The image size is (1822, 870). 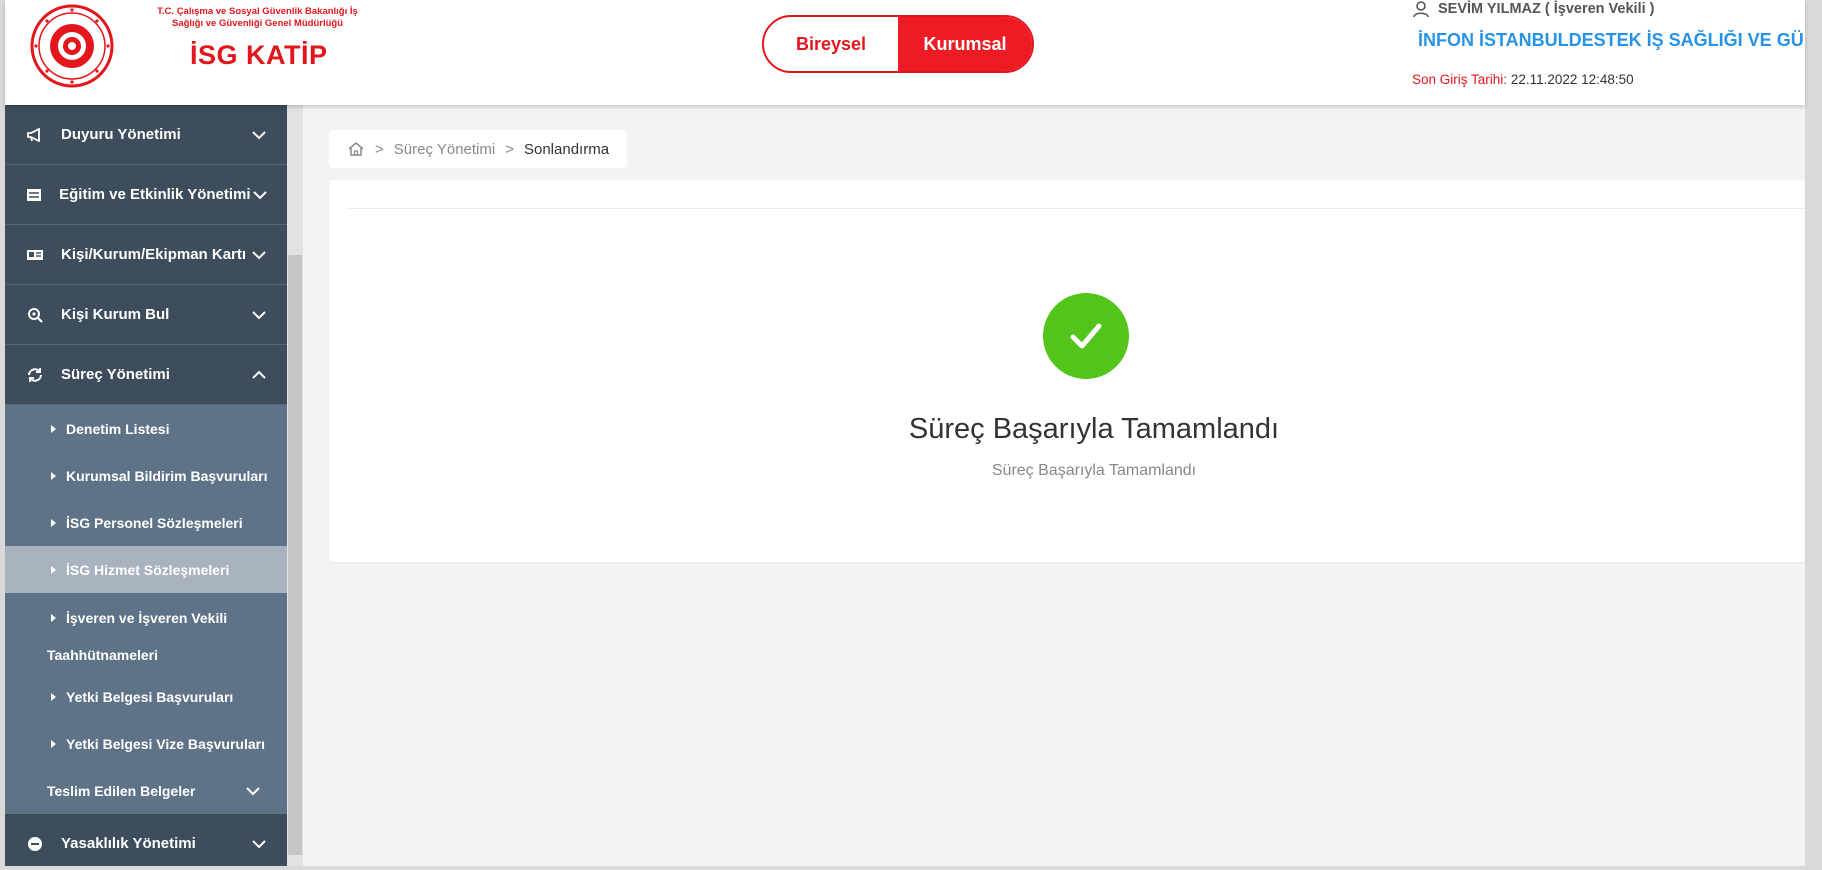 What do you see at coordinates (35, 375) in the screenshot?
I see `refresh-icon` at bounding box center [35, 375].